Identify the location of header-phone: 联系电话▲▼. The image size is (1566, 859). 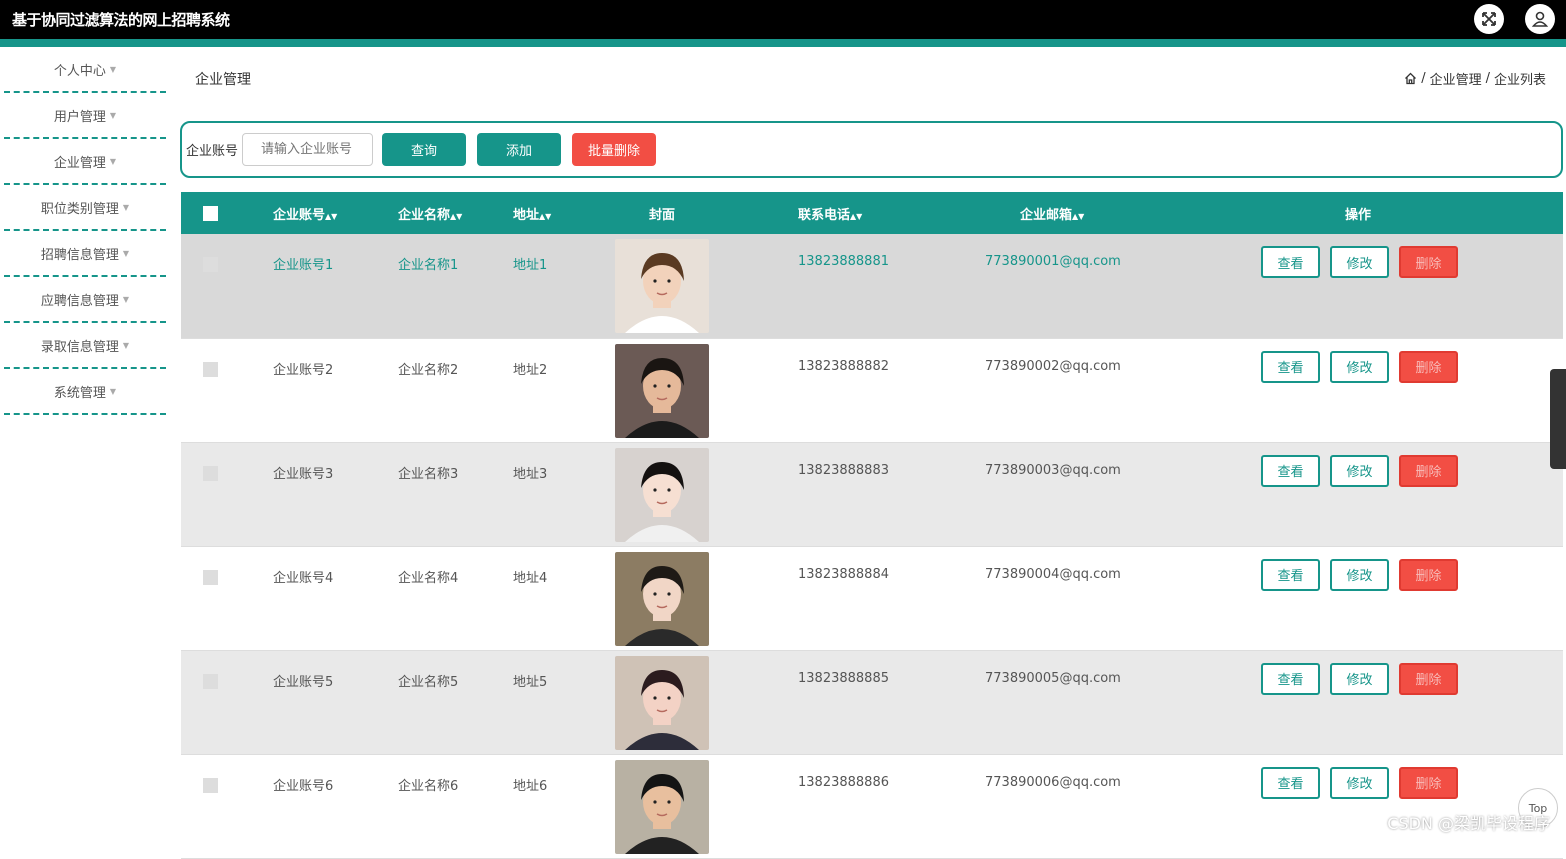
(891, 213).